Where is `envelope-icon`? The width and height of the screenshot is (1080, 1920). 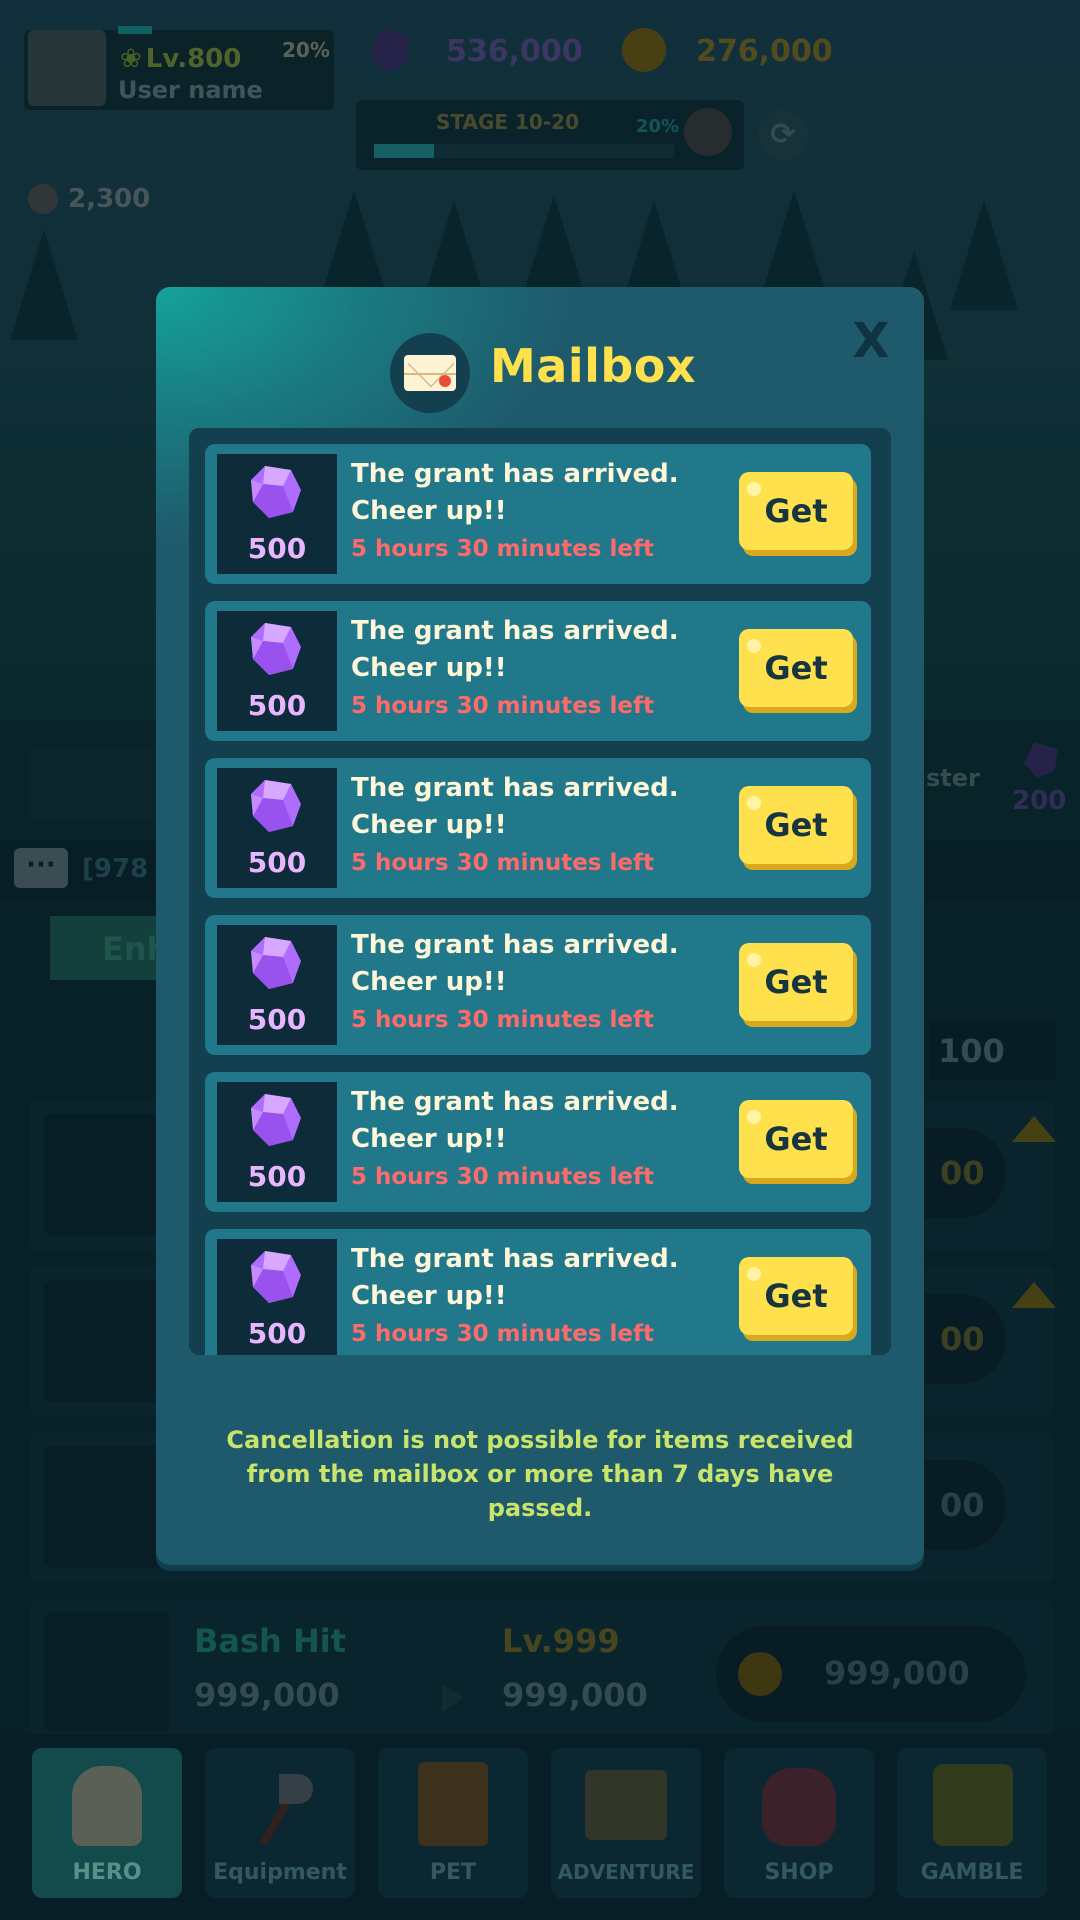
envelope-icon is located at coordinates (430, 373).